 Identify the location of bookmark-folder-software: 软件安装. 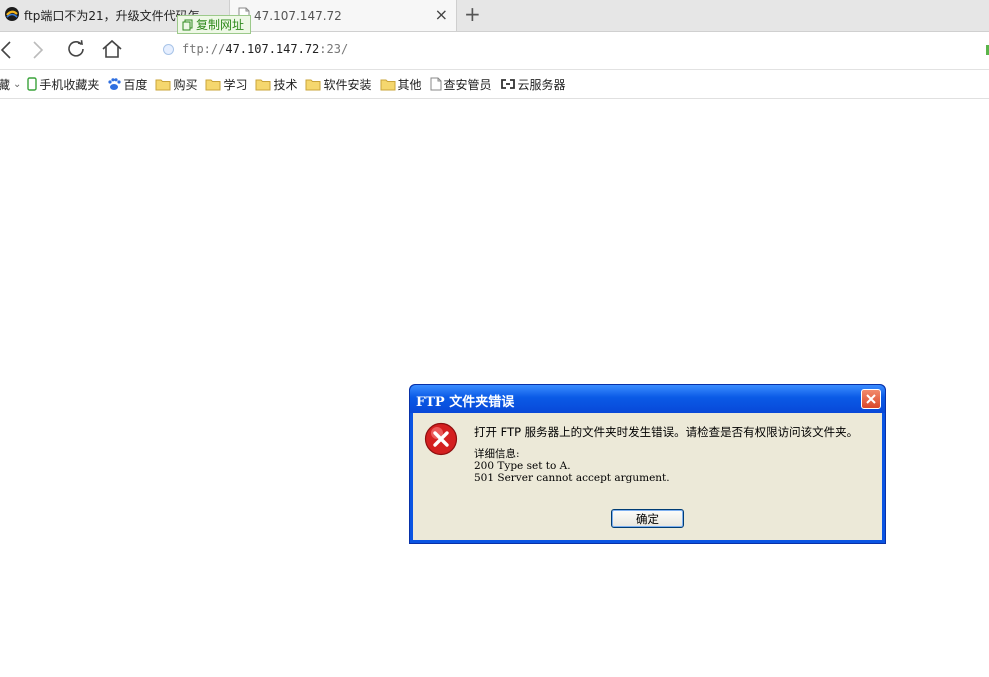
(338, 84).